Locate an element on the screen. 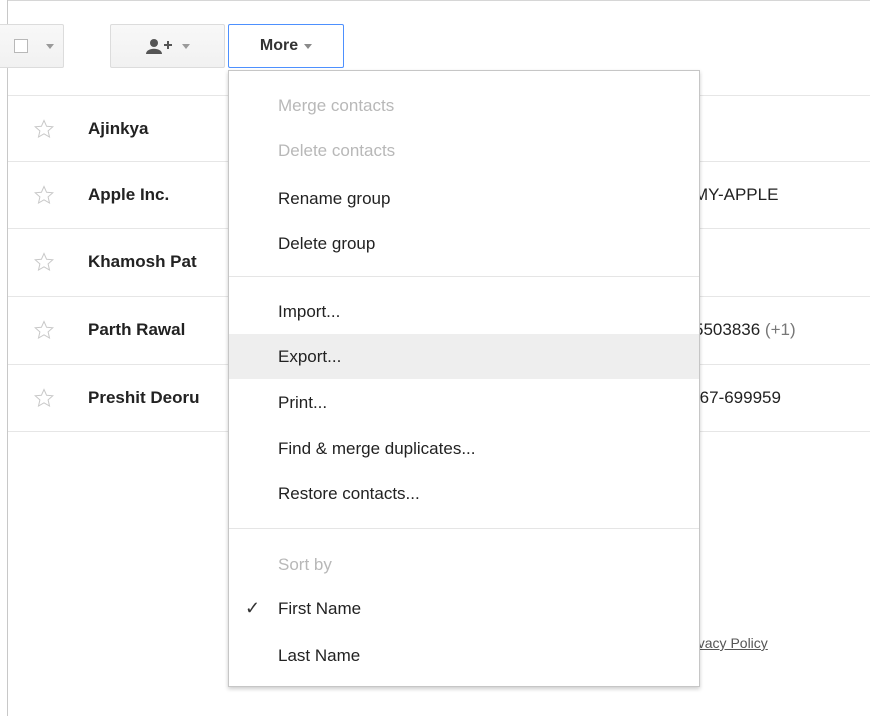  contact-phone-number: 5503836 is located at coordinates (727, 329).